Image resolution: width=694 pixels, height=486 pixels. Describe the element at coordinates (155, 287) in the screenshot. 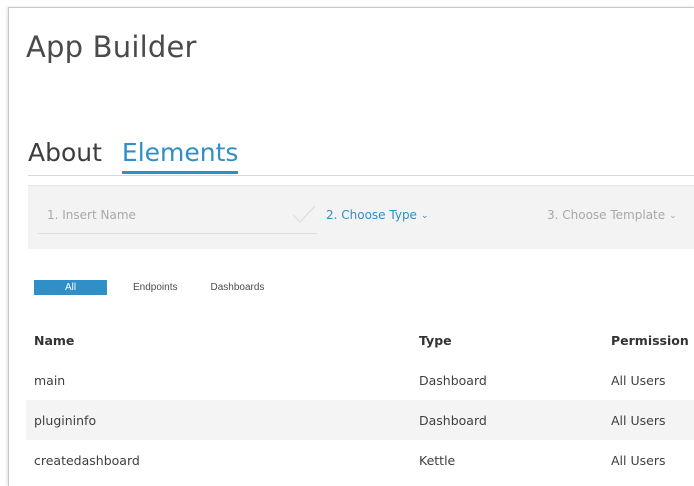

I see `filter-endpoints: Endpoints` at that location.